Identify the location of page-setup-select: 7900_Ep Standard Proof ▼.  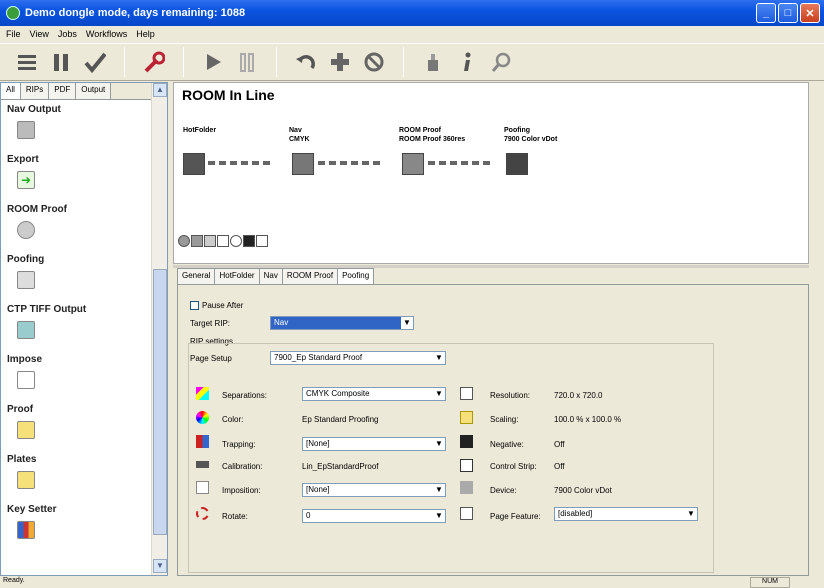
(358, 358).